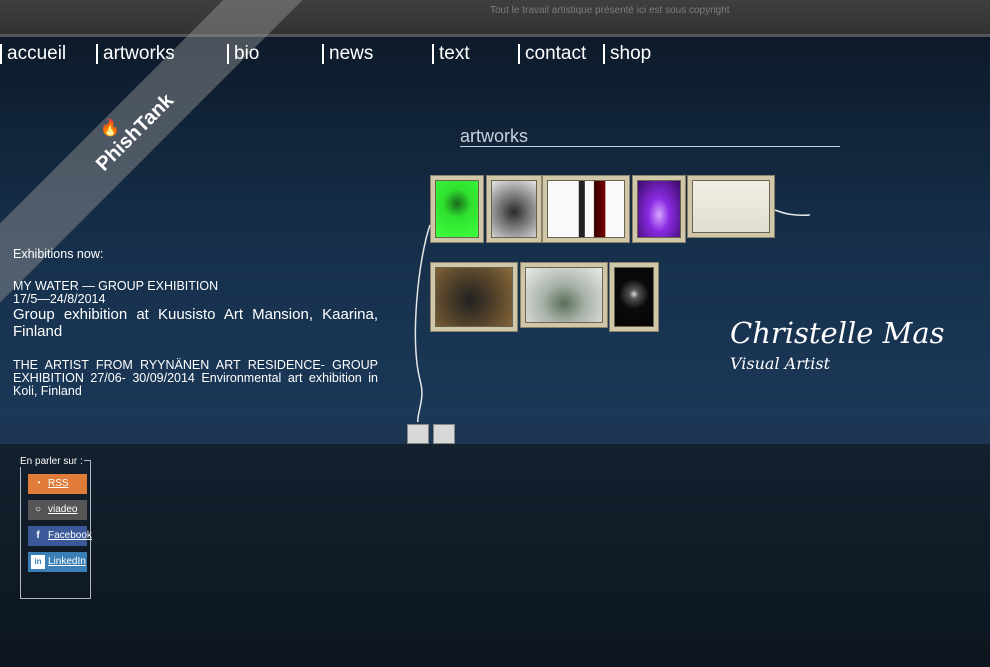  What do you see at coordinates (495, 433) in the screenshot?
I see `divider-bar` at bounding box center [495, 433].